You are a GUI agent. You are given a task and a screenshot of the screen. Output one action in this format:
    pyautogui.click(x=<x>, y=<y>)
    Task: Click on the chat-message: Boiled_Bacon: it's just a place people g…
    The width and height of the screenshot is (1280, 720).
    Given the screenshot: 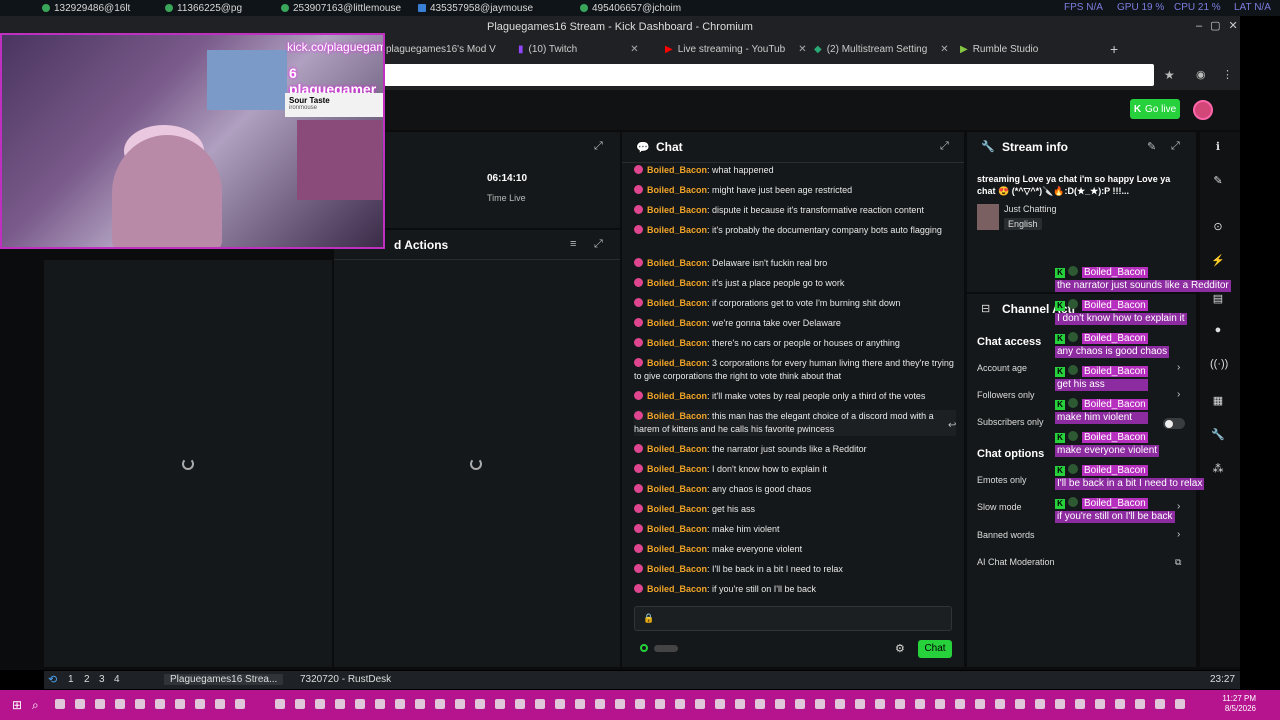 What is the action you would take?
    pyautogui.click(x=795, y=283)
    